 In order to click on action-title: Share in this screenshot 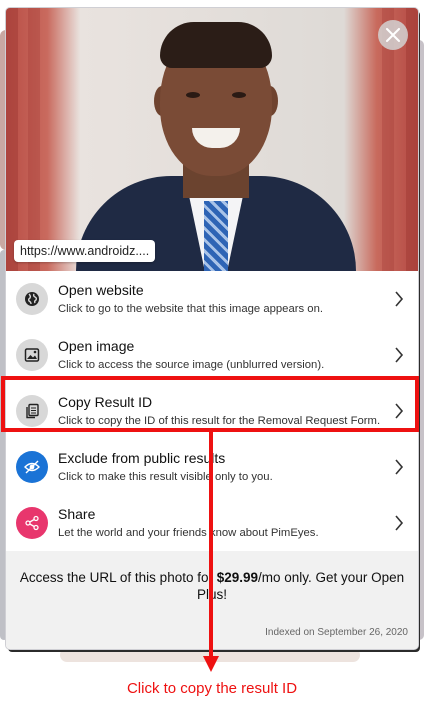, I will do `click(77, 513)`.